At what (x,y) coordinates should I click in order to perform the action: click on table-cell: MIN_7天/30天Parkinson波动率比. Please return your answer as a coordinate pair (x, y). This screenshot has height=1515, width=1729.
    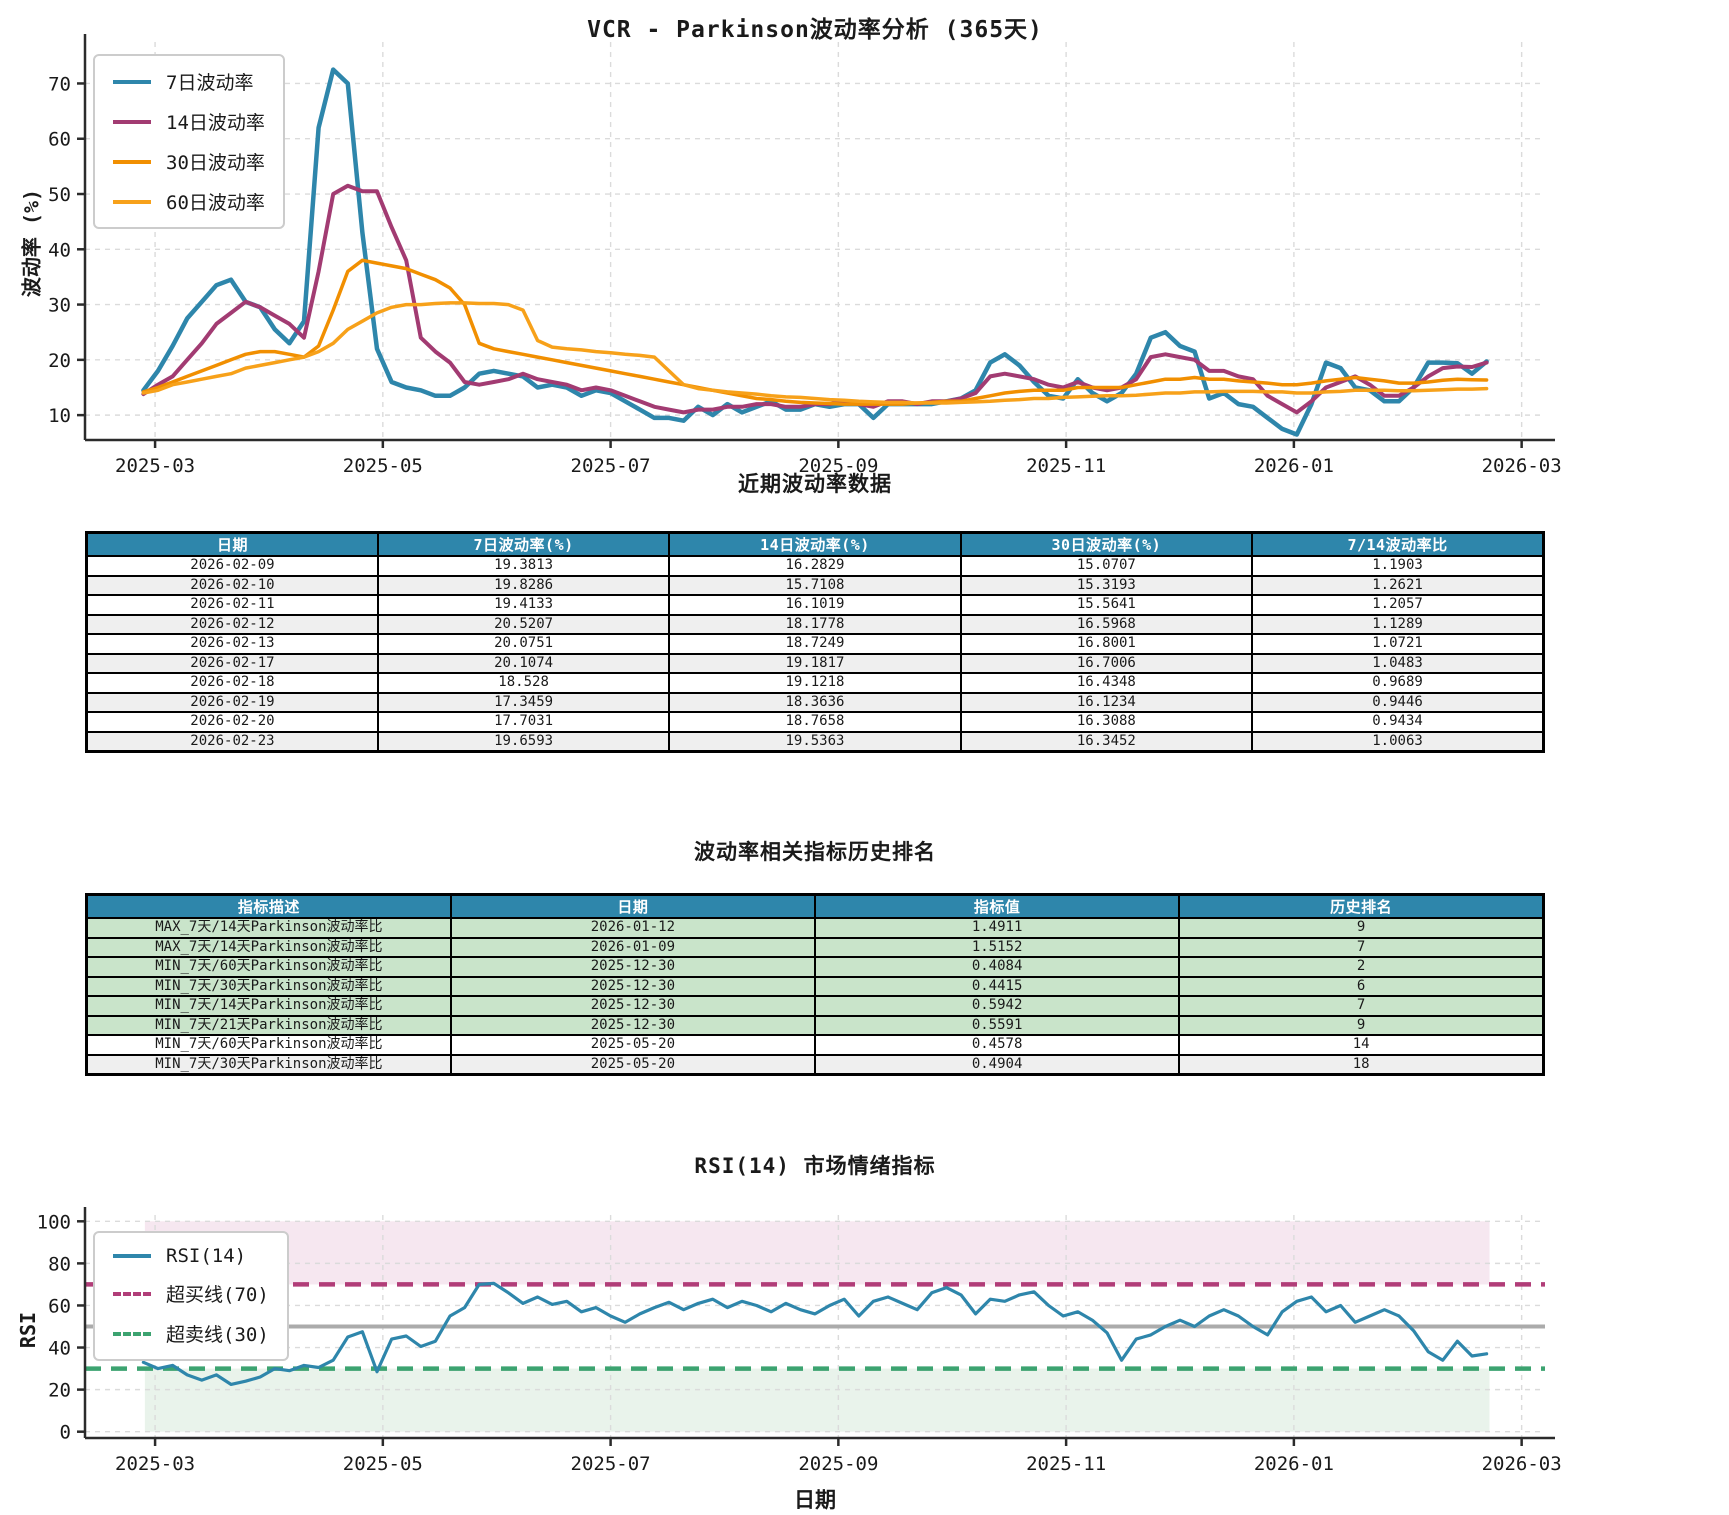
    Looking at the image, I should click on (268, 986).